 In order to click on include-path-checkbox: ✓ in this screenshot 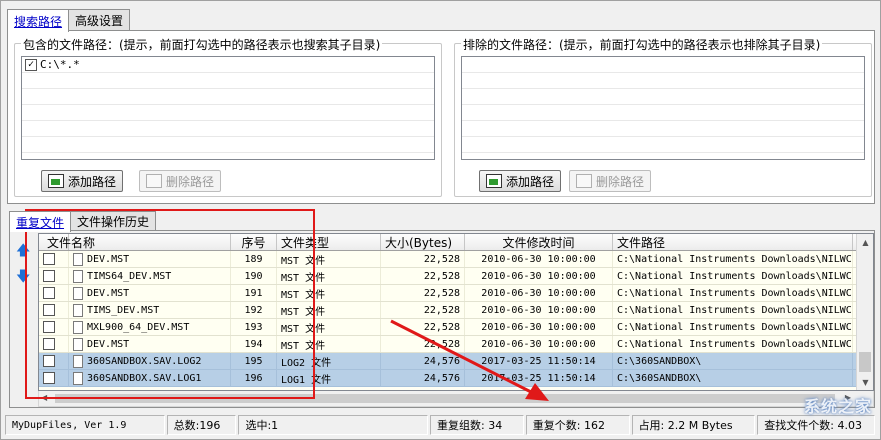, I will do `click(31, 64)`.